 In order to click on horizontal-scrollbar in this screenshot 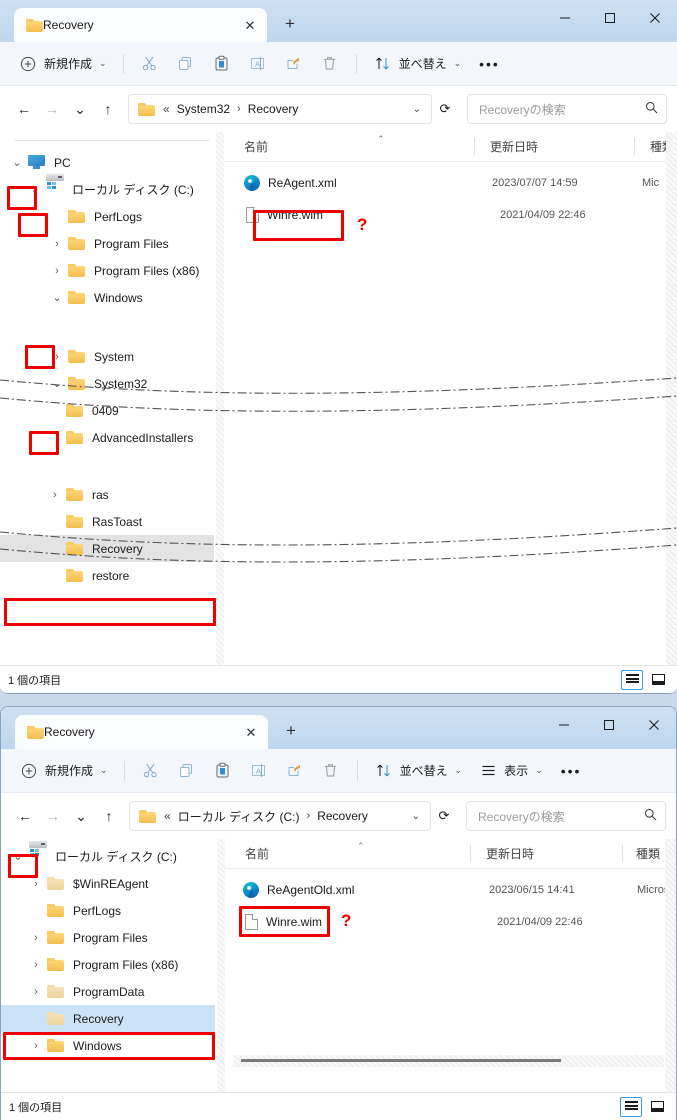, I will do `click(448, 1061)`.